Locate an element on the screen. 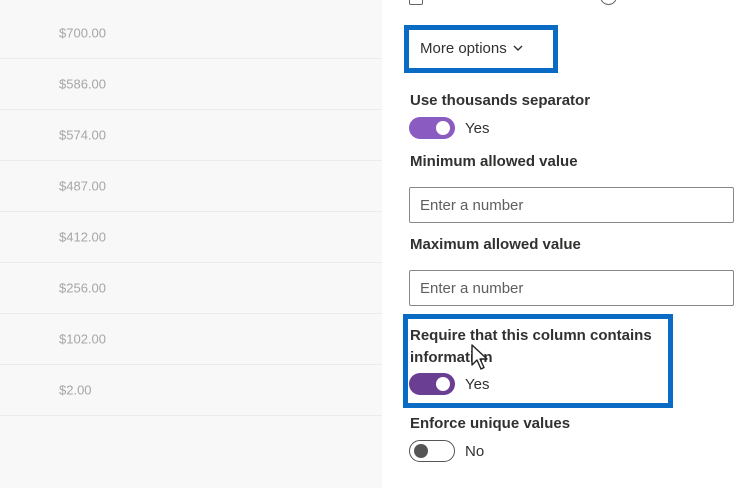  thousands-separator-label: Use thousands separator is located at coordinates (500, 100).